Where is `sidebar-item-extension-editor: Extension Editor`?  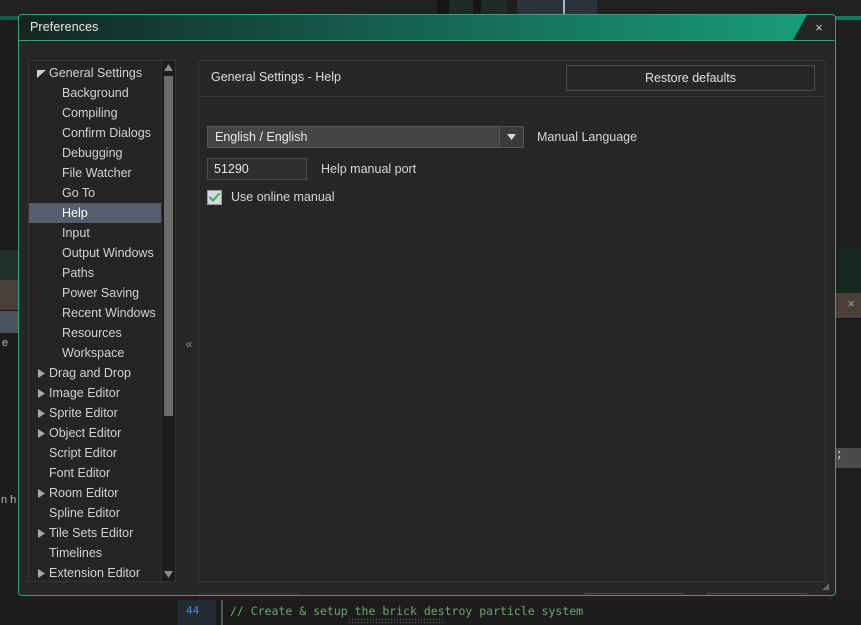 sidebar-item-extension-editor: Extension Editor is located at coordinates (95, 572).